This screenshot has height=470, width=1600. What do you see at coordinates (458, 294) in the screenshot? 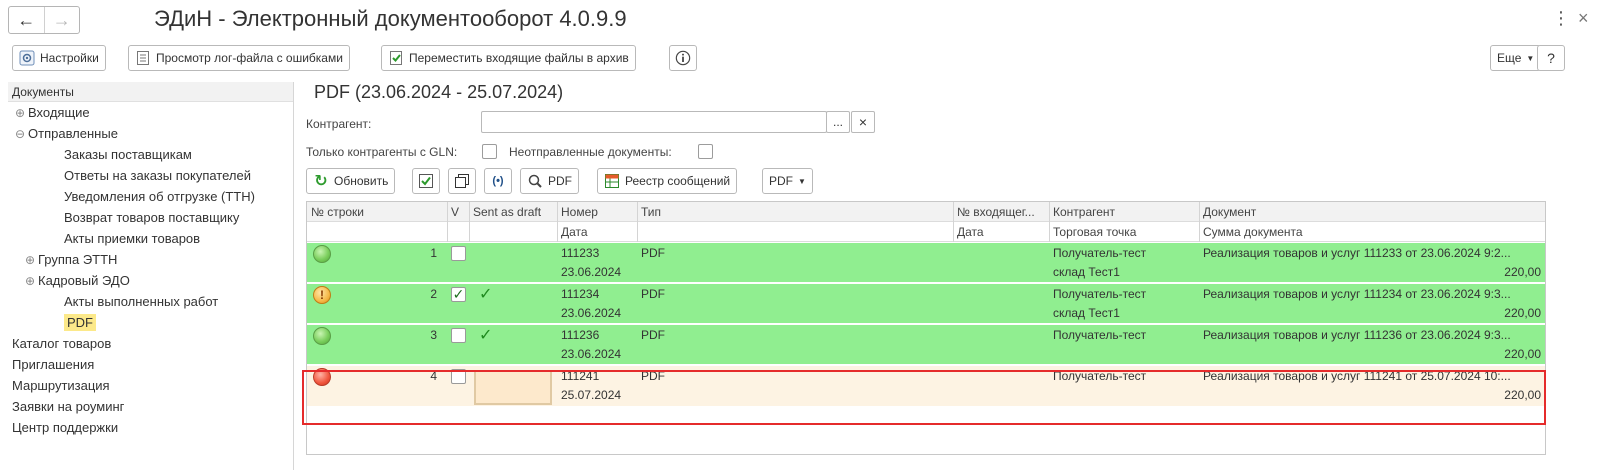
I see `row-checkbox-checked: ✓` at bounding box center [458, 294].